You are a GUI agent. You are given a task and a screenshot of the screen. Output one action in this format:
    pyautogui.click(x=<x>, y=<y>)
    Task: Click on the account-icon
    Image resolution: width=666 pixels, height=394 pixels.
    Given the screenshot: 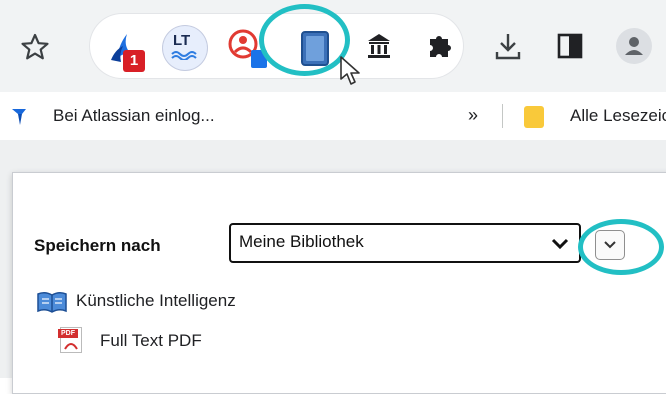 What is the action you would take?
    pyautogui.click(x=634, y=46)
    